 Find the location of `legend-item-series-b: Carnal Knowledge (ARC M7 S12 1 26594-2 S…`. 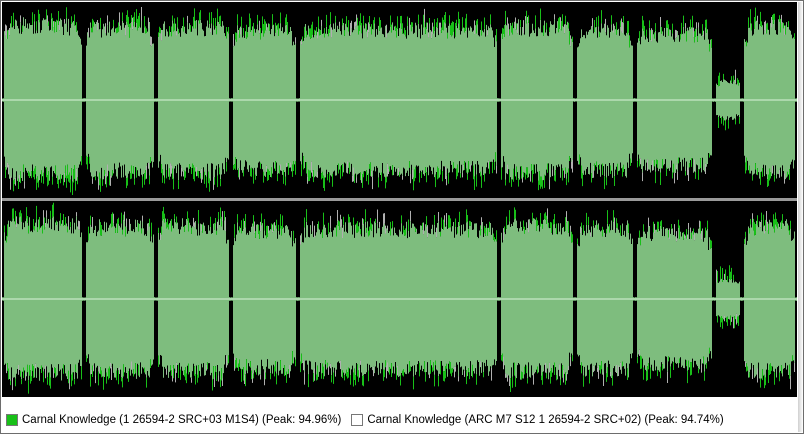

legend-item-series-b: Carnal Knowledge (ARC M7 S12 1 26594-2 S… is located at coordinates (537, 419).